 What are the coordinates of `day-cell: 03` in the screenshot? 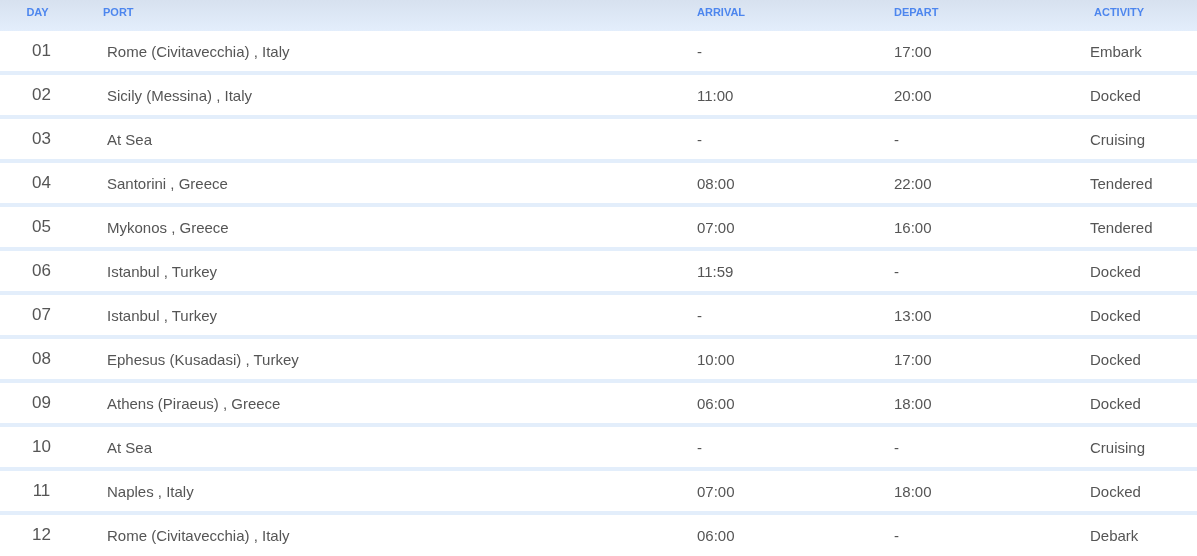 It's located at (41, 139).